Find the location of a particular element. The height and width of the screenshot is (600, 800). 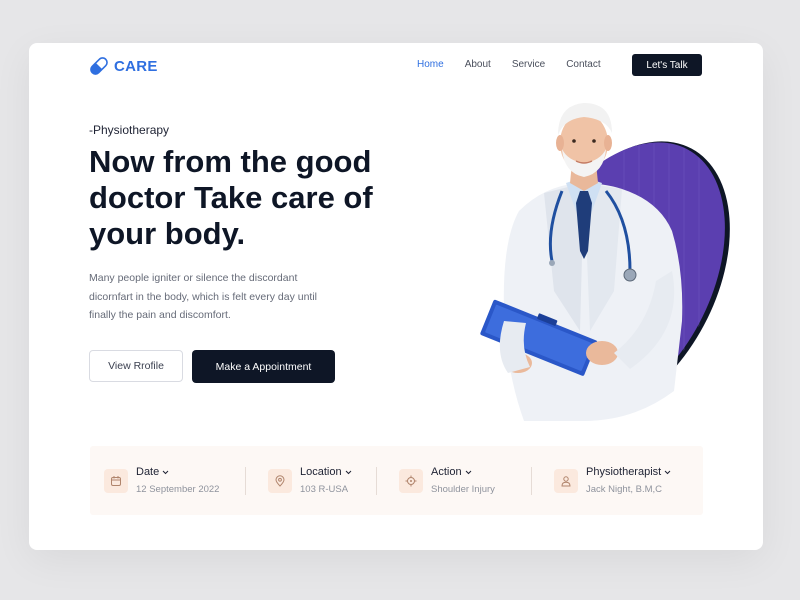

info-action: Action Shoulder Injury is located at coordinates (447, 480).